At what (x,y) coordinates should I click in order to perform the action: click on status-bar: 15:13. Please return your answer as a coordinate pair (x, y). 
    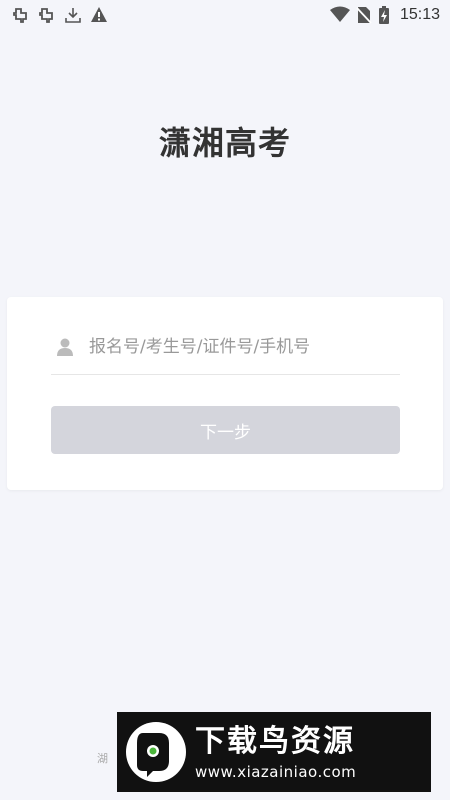
    Looking at the image, I should click on (225, 15).